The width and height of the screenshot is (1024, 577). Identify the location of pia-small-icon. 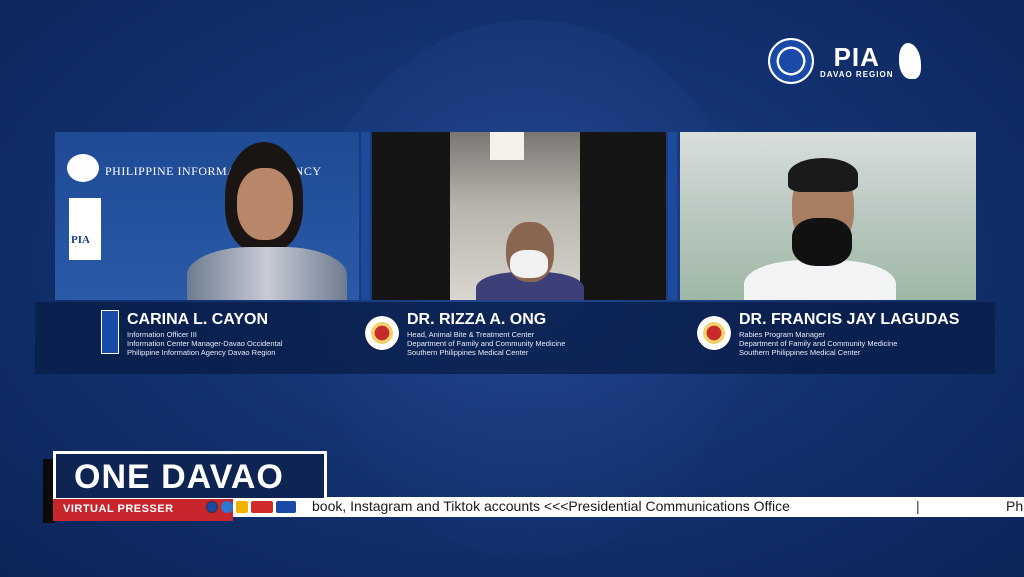
(286, 507).